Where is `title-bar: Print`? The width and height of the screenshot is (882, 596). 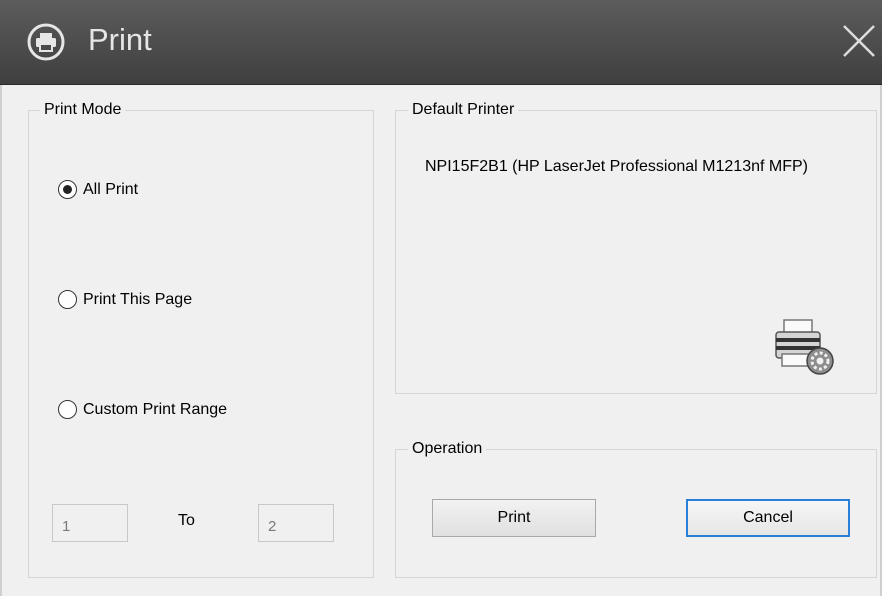
title-bar: Print is located at coordinates (441, 42).